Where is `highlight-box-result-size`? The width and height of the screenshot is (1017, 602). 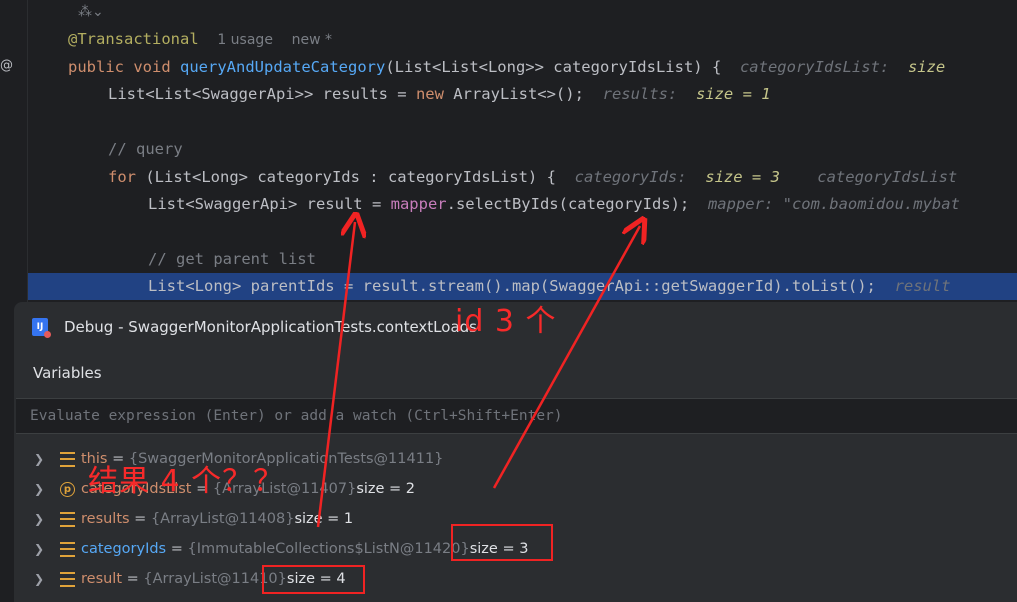
highlight-box-result-size is located at coordinates (313, 579).